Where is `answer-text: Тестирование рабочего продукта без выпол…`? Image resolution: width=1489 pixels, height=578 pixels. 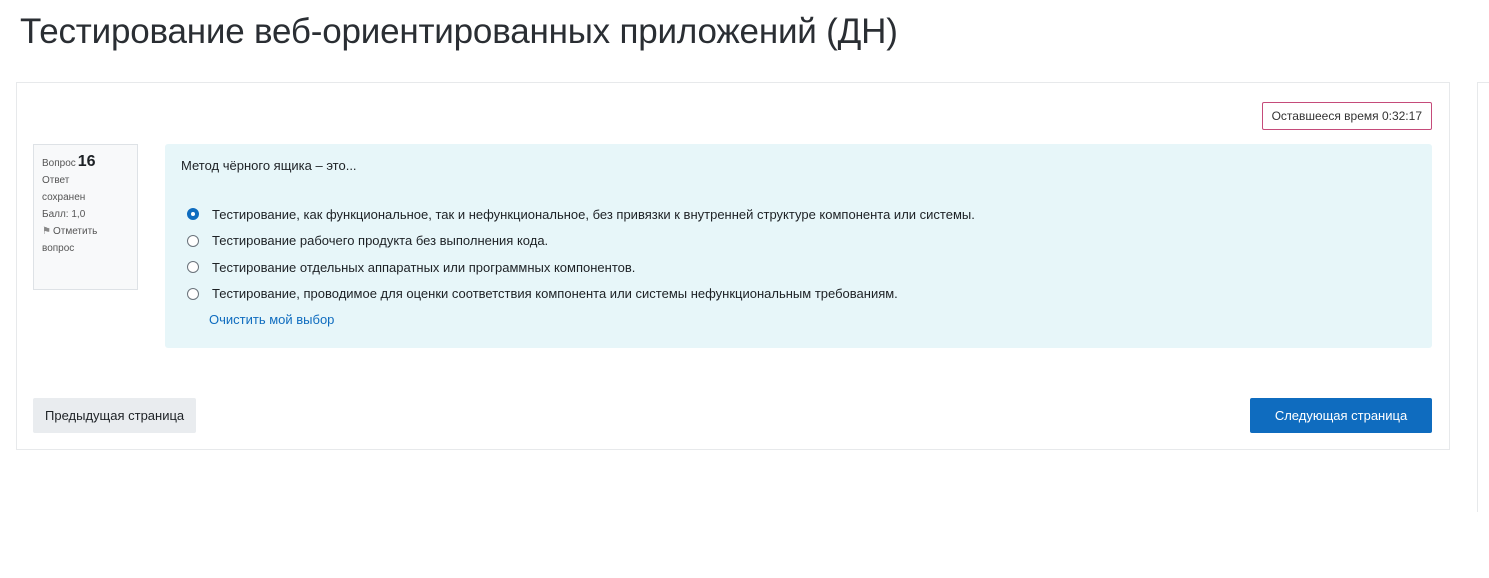 answer-text: Тестирование рабочего продукта без выпол… is located at coordinates (380, 241).